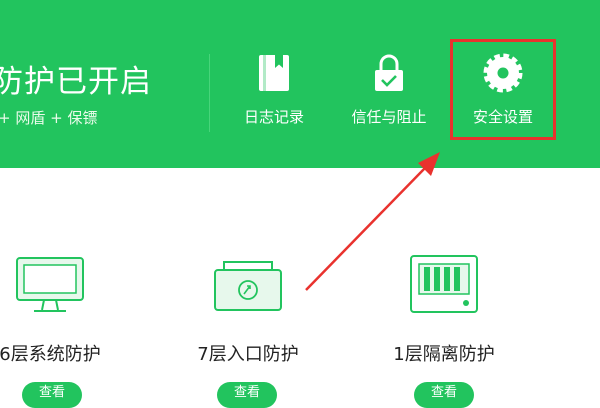 Image resolution: width=600 pixels, height=408 pixels. I want to click on isolation-protection-view-button: 查看, so click(444, 395).